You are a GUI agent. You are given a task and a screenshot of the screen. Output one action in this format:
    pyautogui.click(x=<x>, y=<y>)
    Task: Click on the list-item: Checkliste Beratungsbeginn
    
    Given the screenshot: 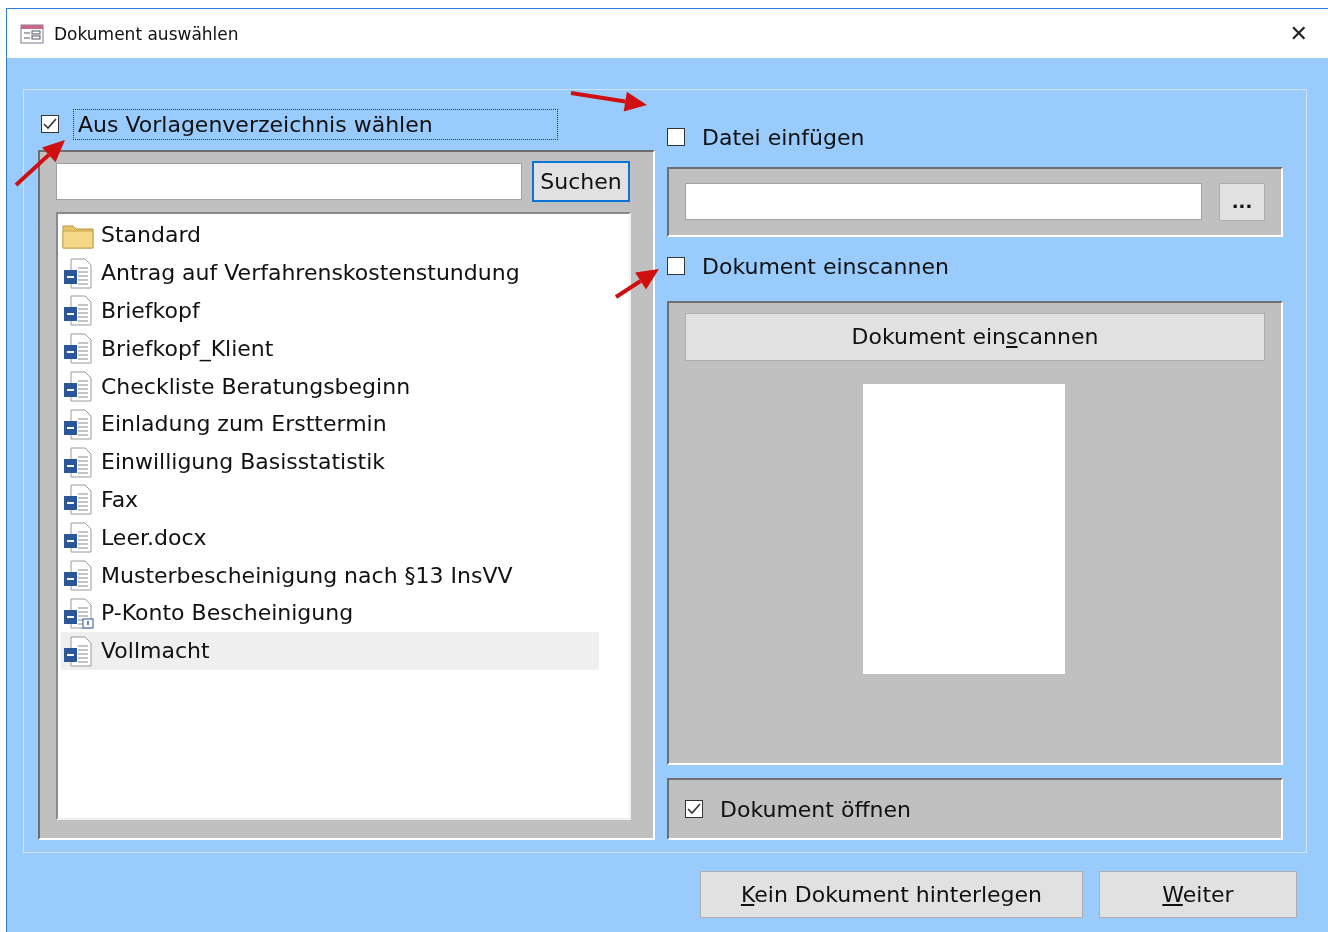 What is the action you would take?
    pyautogui.click(x=330, y=386)
    